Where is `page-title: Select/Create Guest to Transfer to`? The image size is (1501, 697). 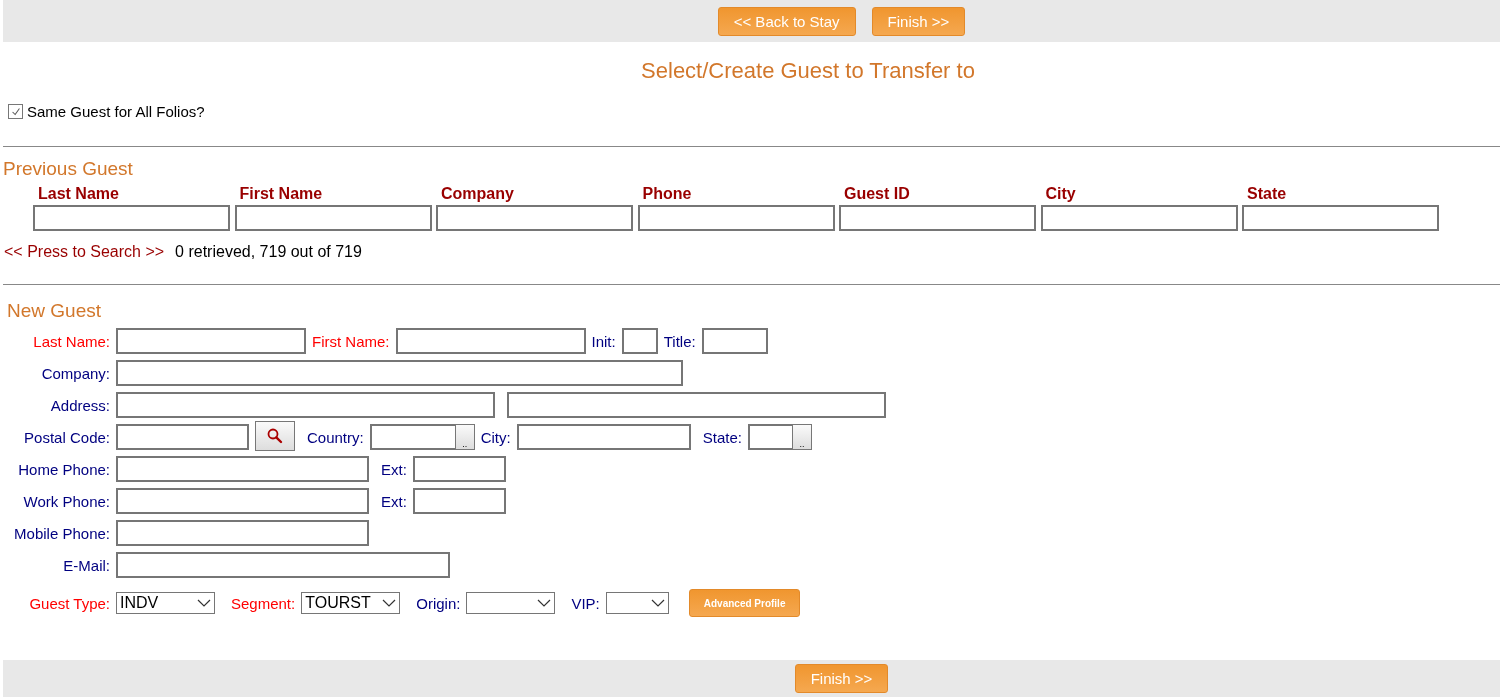 page-title: Select/Create Guest to Transfer to is located at coordinates (808, 71).